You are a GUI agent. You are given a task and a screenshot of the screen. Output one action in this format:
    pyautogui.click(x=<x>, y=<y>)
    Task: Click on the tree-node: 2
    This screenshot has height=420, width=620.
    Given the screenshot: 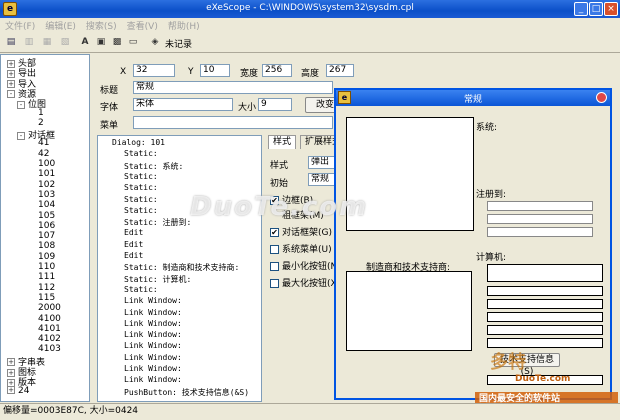 What is the action you would take?
    pyautogui.click(x=35, y=123)
    